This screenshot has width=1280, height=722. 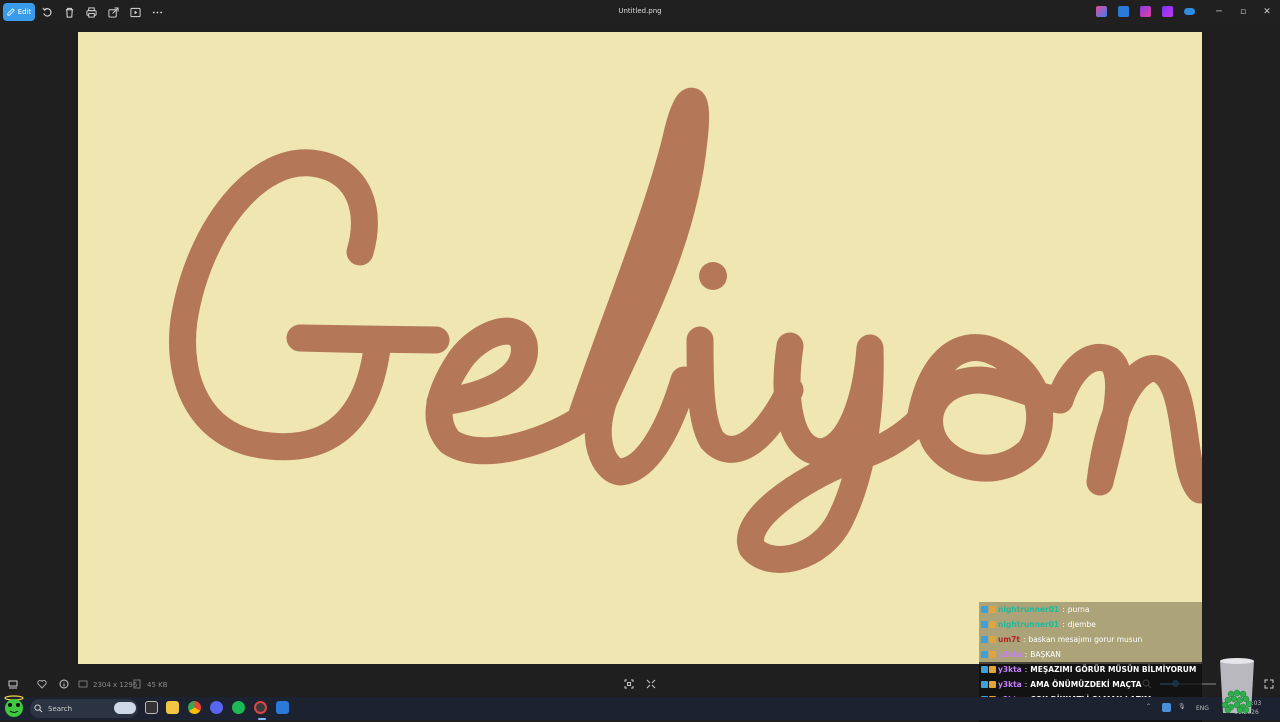 I want to click on task-view-icon, so click(x=151, y=707).